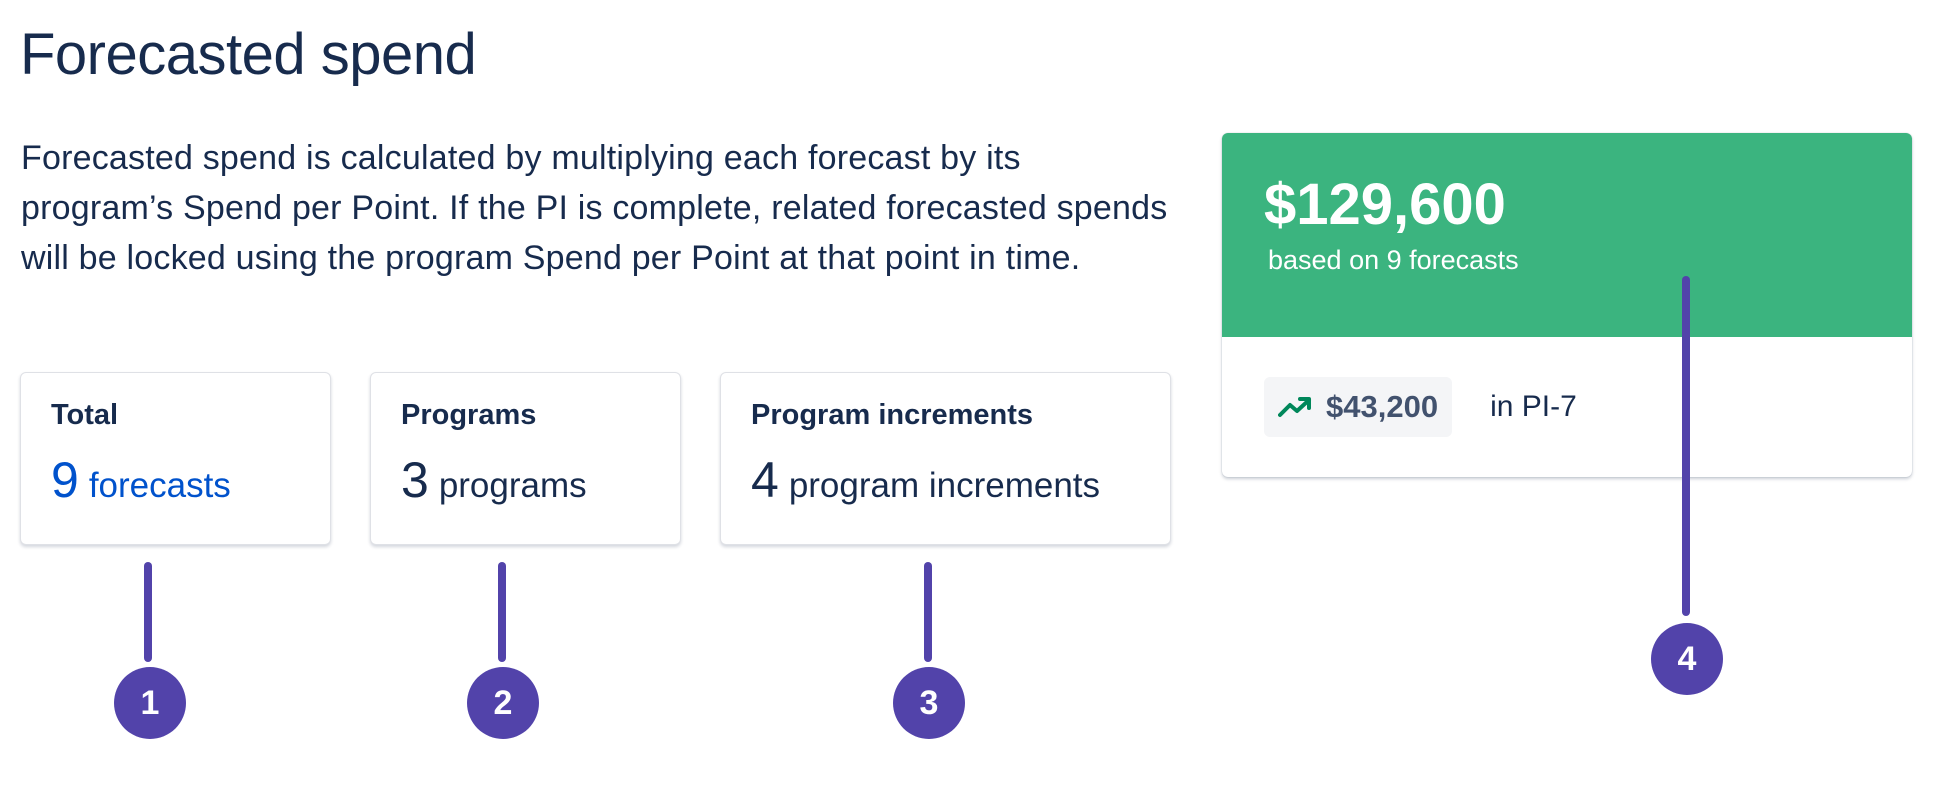 Image resolution: width=1940 pixels, height=812 pixels. I want to click on increments-count: 4, so click(765, 480).